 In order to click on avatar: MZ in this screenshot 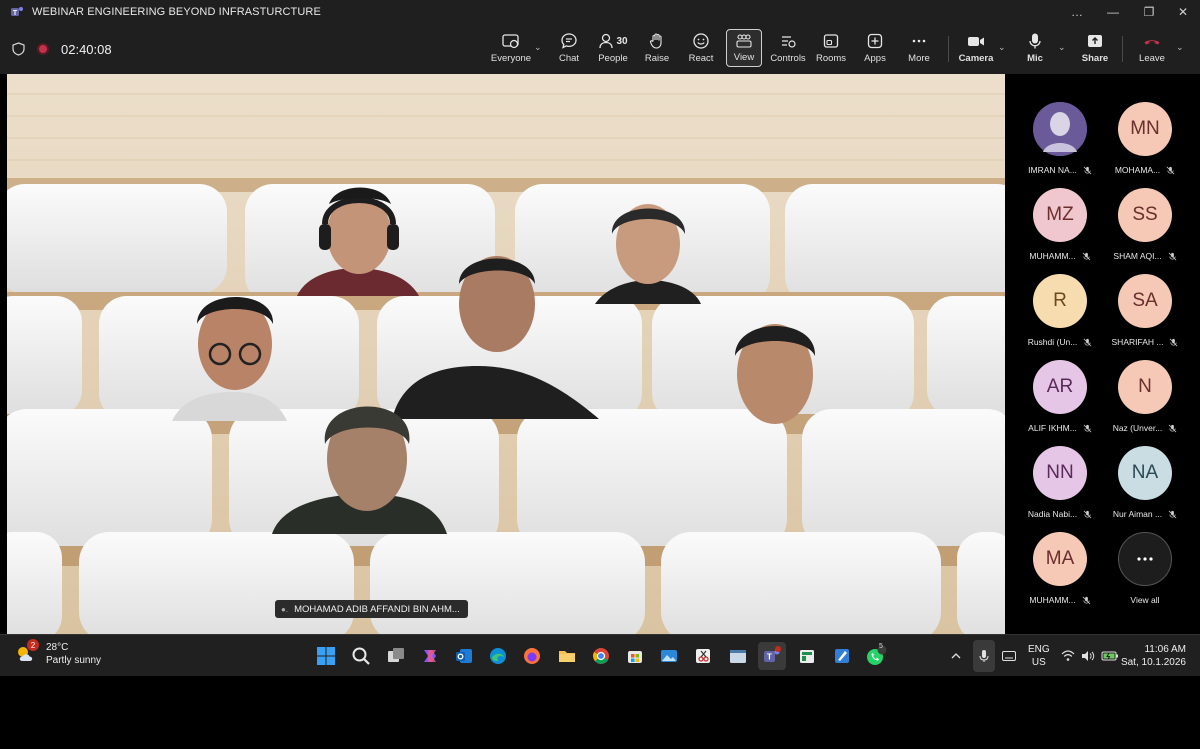, I will do `click(1060, 215)`.